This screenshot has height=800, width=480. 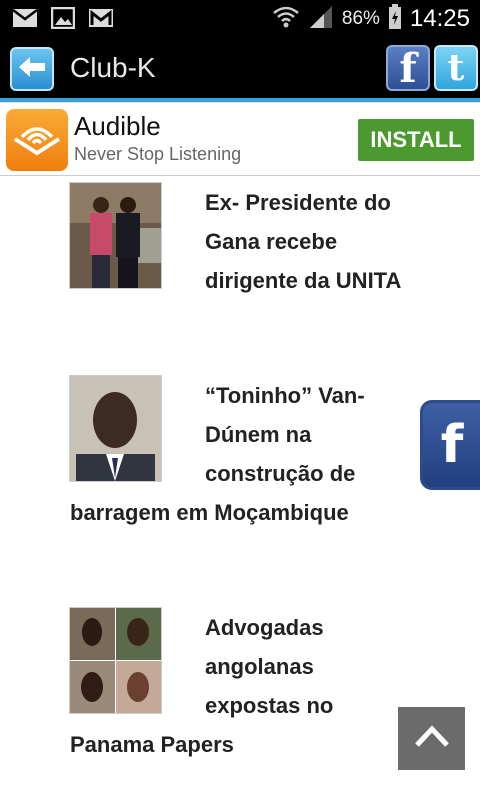 What do you see at coordinates (416, 140) in the screenshot?
I see `install-button: INSTALL` at bounding box center [416, 140].